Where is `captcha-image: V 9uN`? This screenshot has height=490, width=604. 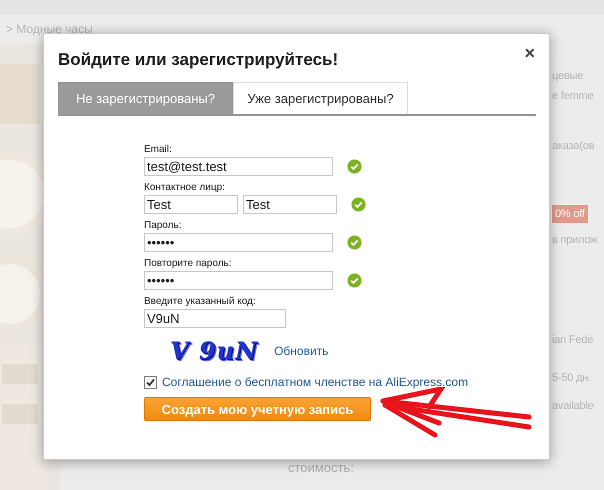
captcha-image: V 9uN is located at coordinates (214, 350).